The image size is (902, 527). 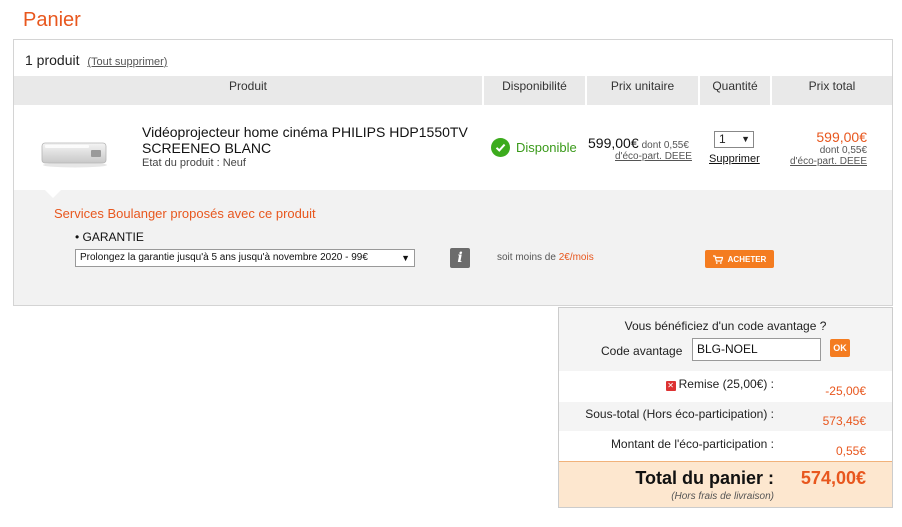 I want to click on eco-value: 0,55€, so click(x=850, y=451).